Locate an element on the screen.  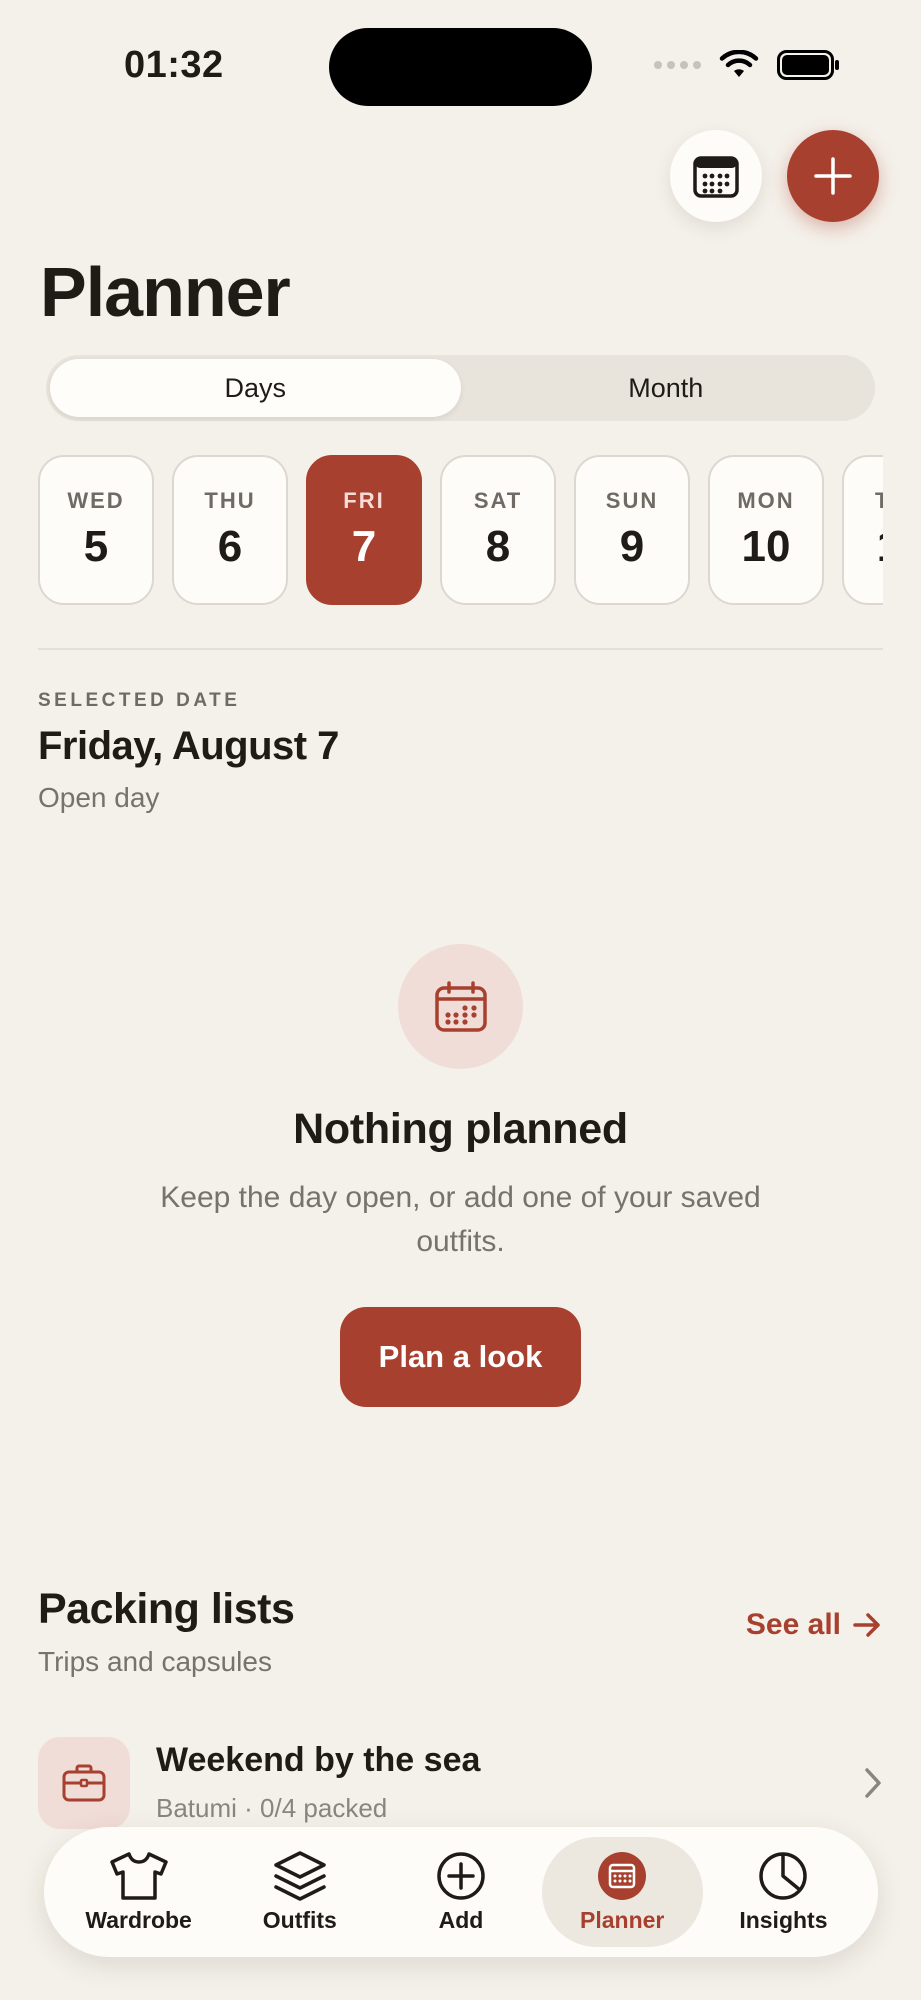
selected-date-label: SELECTED DATE is located at coordinates (139, 700).